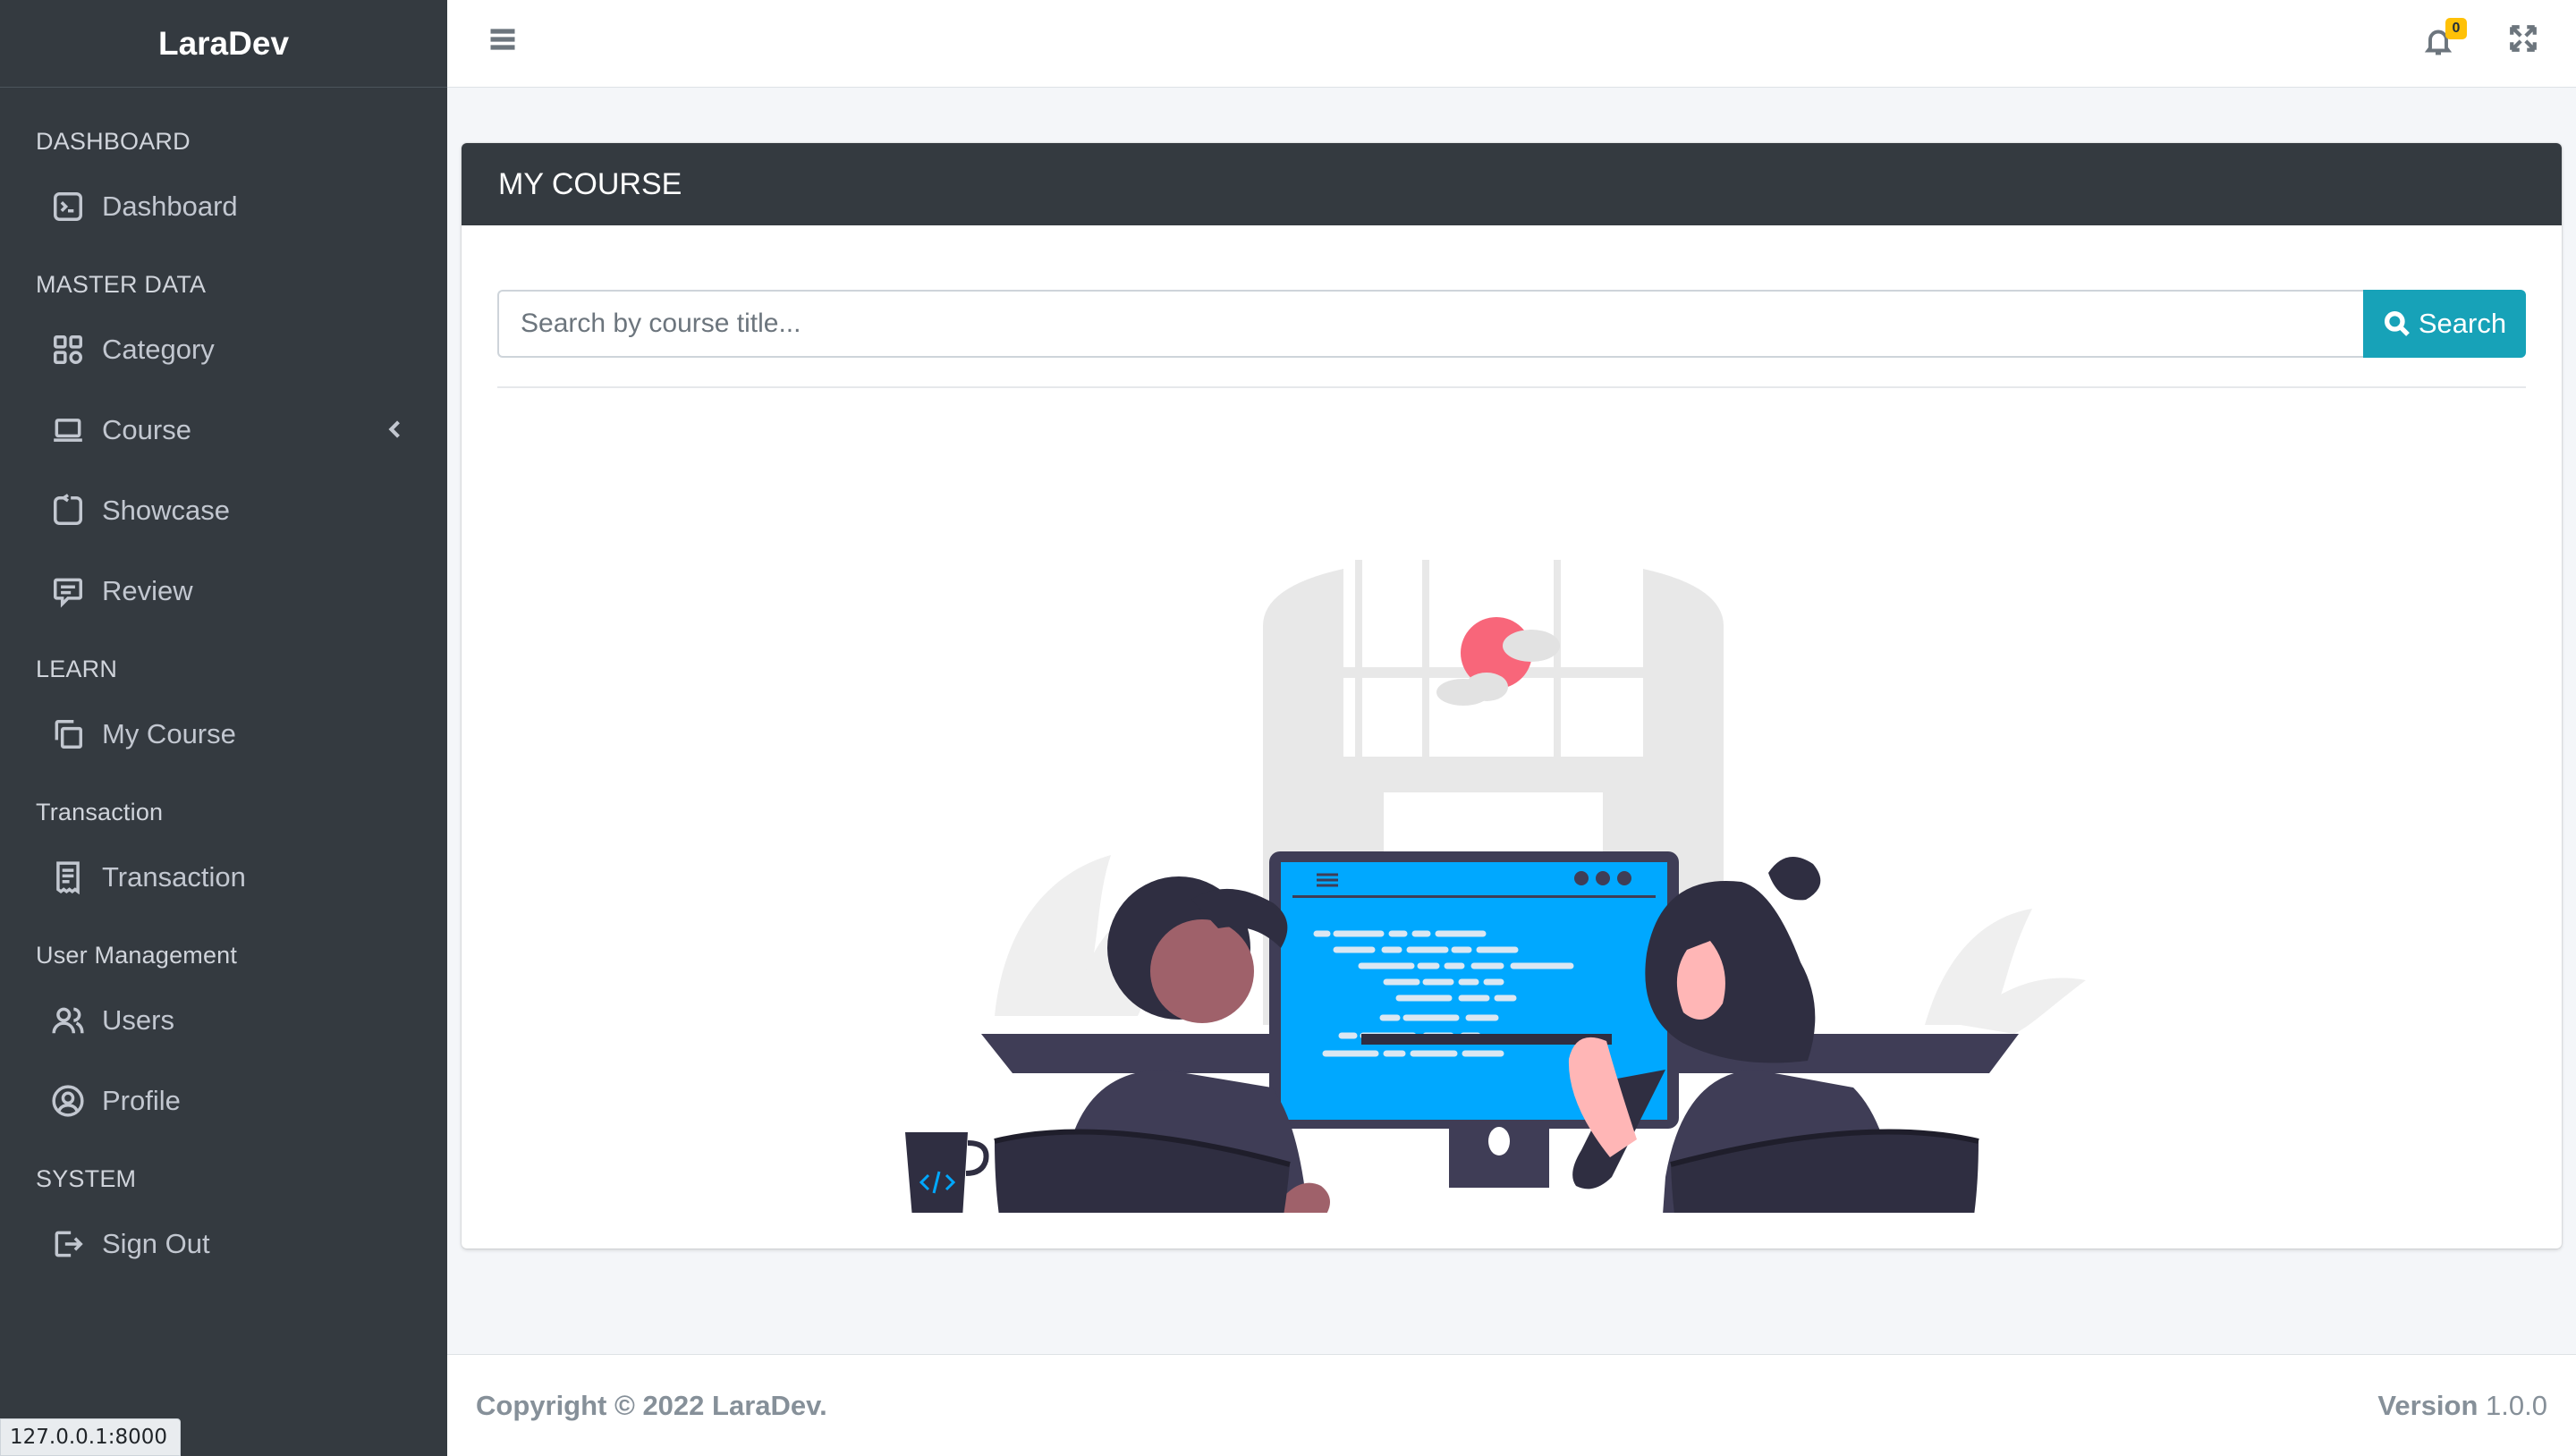 This screenshot has height=1456, width=2576. Describe the element at coordinates (1511, 1405) in the screenshot. I see `footer: Copyright © 2022 LaraDev. Version 1.0.0` at that location.